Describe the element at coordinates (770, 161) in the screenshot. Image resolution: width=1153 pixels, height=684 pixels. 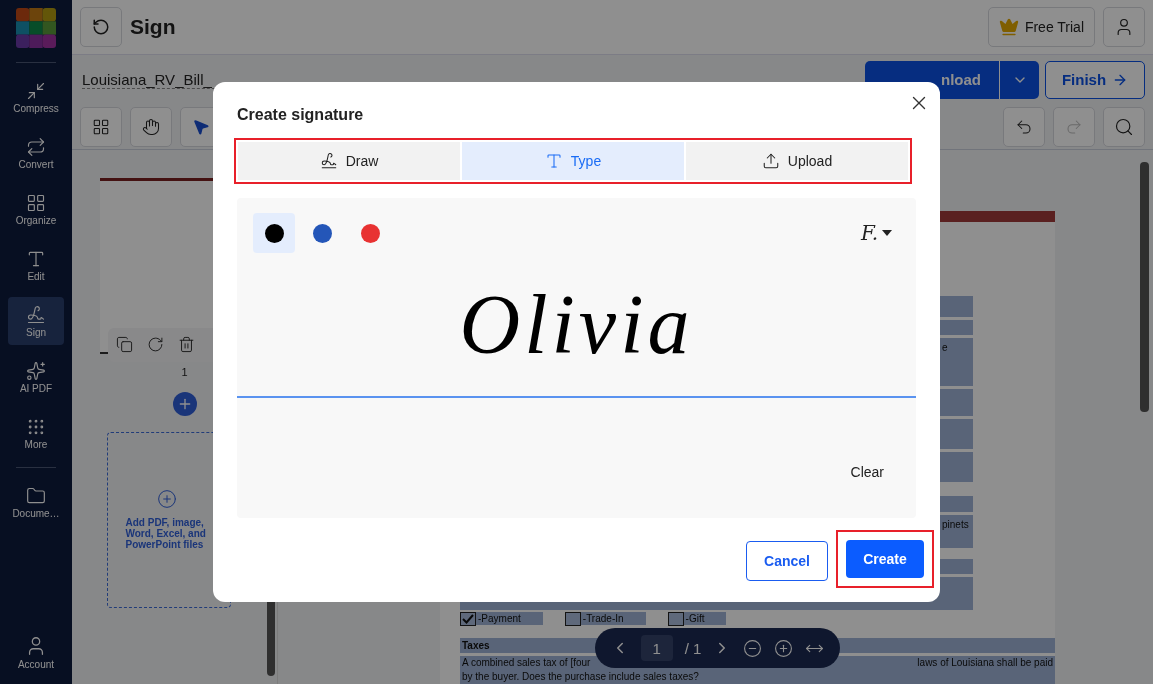
I see `upload-icon` at that location.